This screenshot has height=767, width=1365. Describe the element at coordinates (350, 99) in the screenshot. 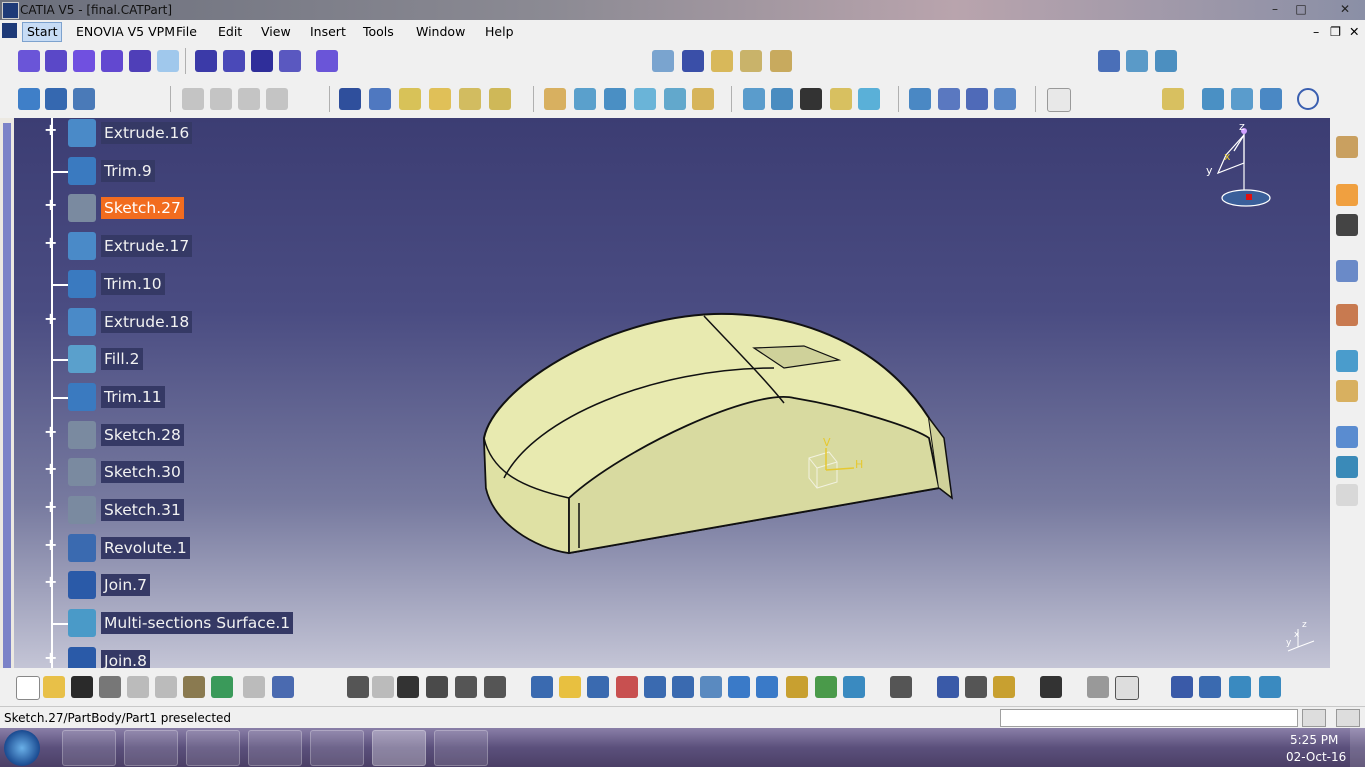

I see `point-tool-icon` at that location.